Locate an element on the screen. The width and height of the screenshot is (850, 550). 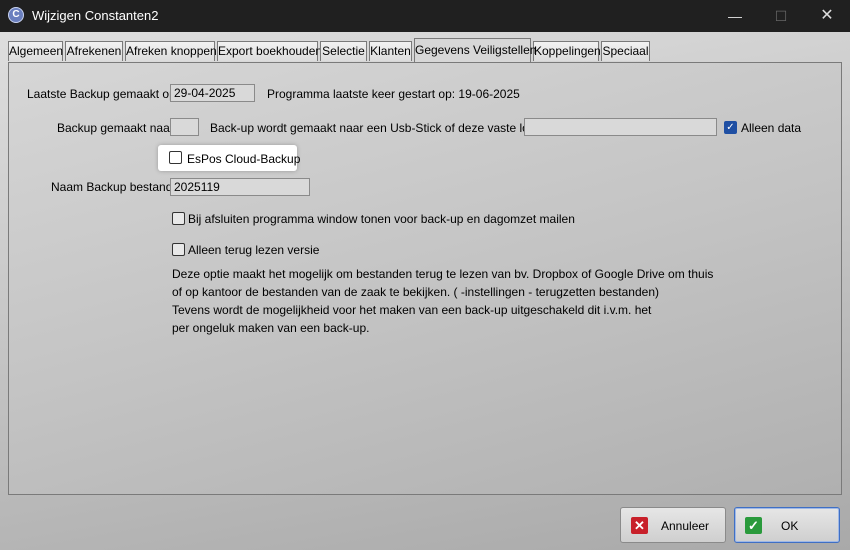
tab-speciaal: Speciaal is located at coordinates (625, 51).